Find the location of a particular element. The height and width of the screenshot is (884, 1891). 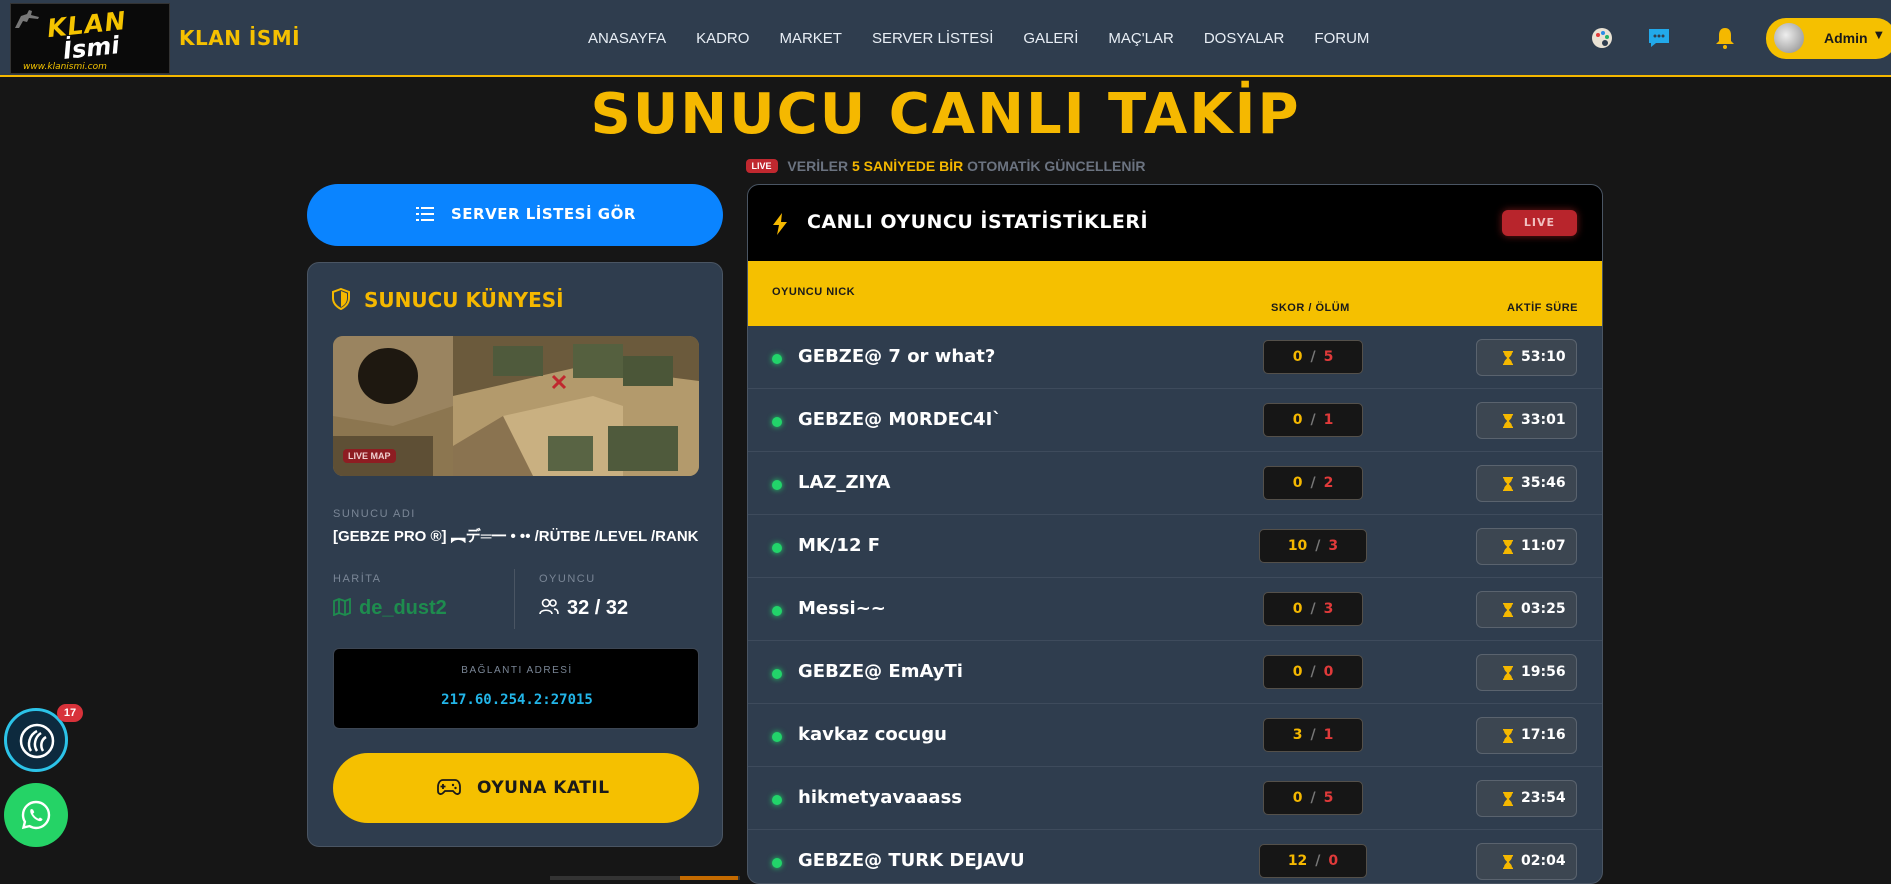

player-row: GEBZE@ TURK DEJAVU 12 / 0 02:04 is located at coordinates (1175, 856).